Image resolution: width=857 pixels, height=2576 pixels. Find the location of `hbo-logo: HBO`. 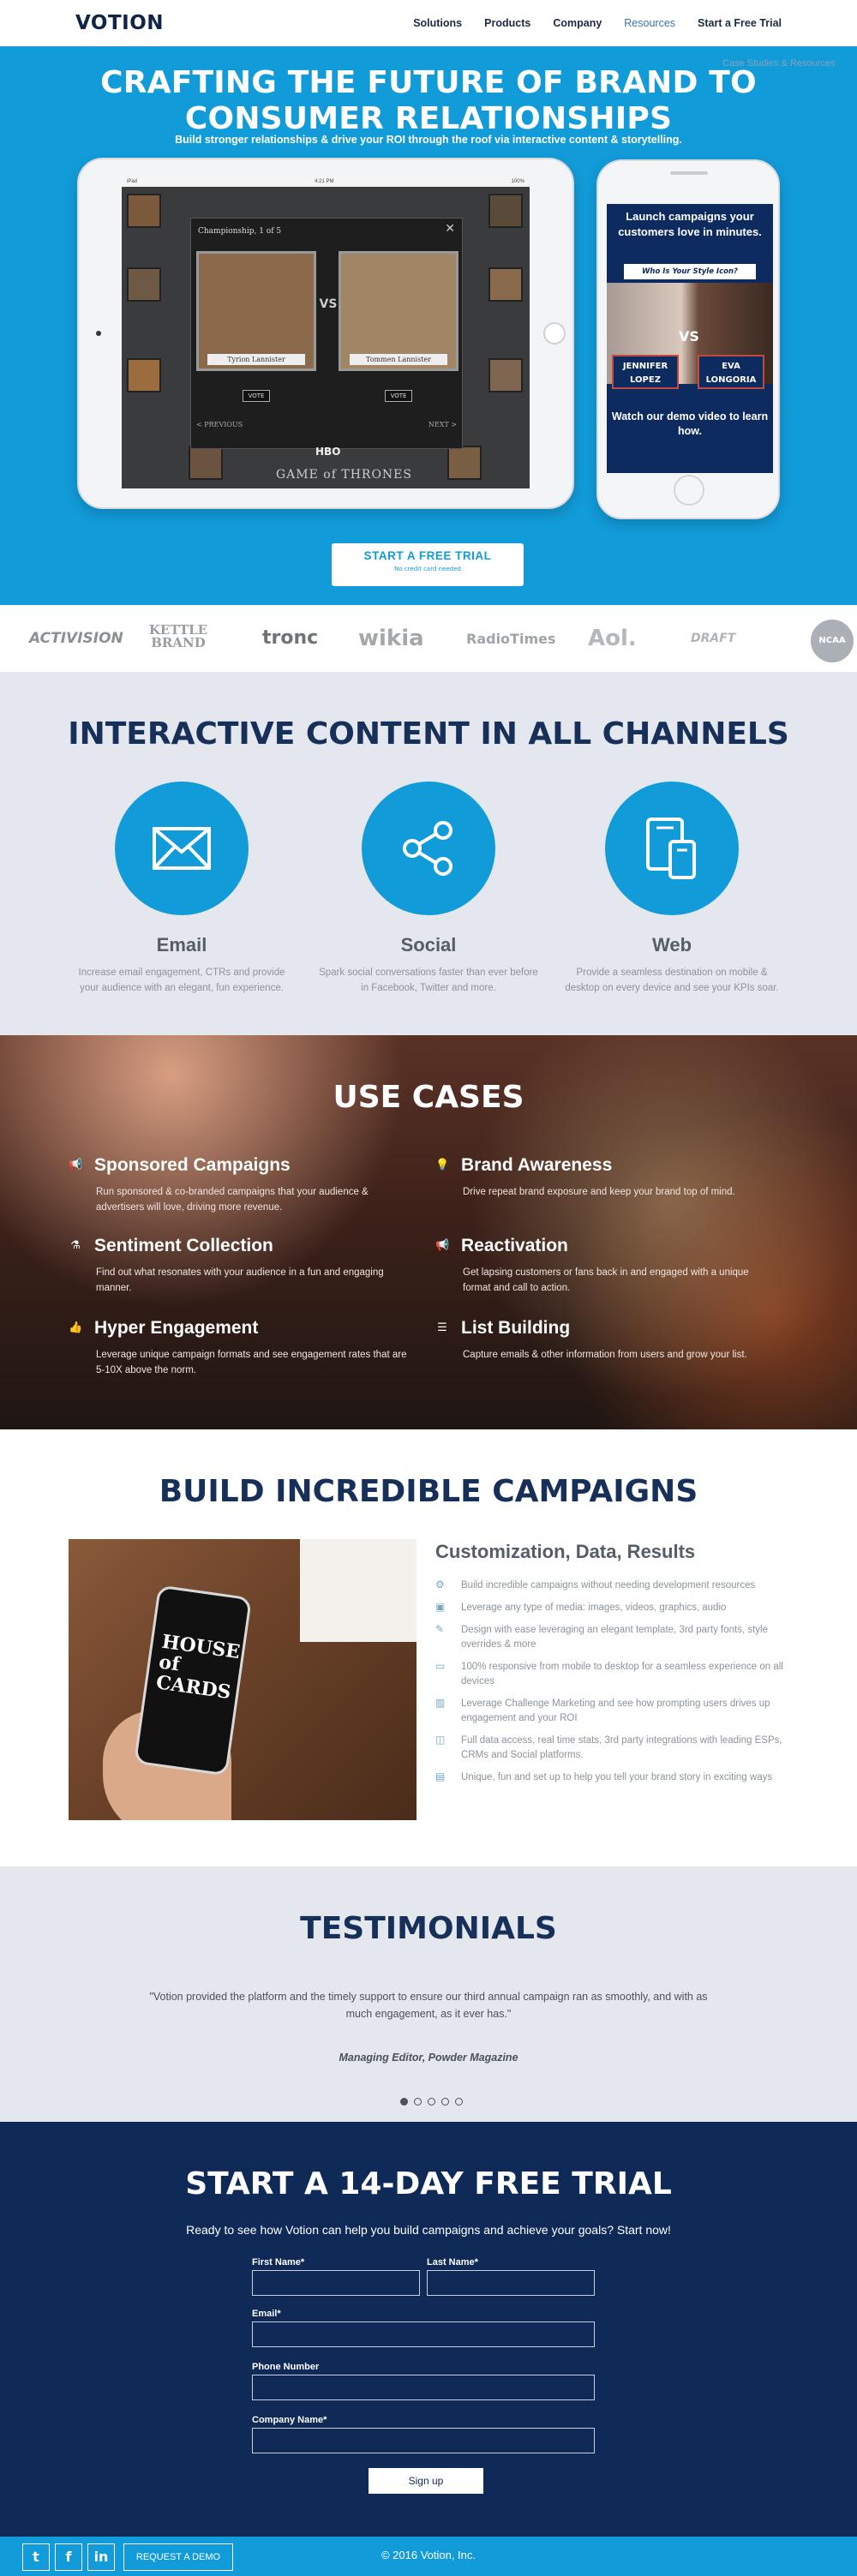

hbo-logo: HBO is located at coordinates (328, 452).